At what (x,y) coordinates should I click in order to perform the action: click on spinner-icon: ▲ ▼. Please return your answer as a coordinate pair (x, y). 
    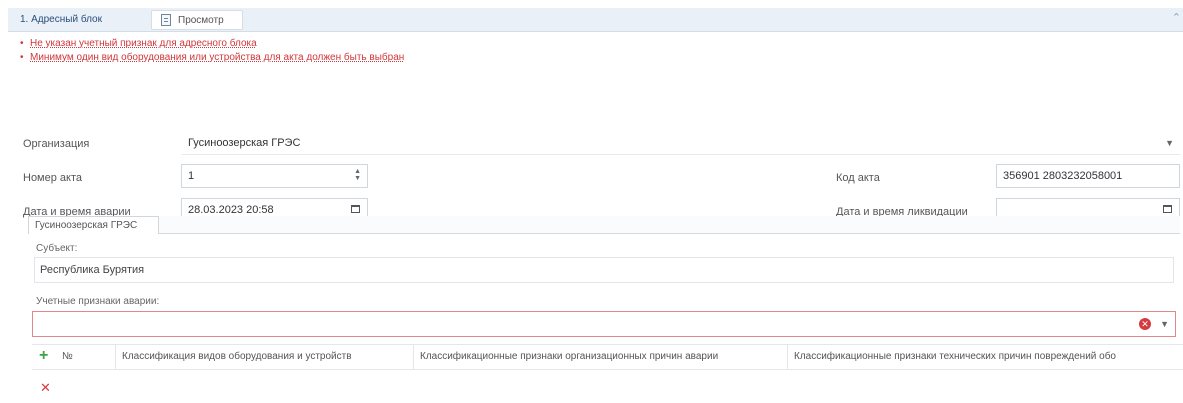
    Looking at the image, I should click on (357, 175).